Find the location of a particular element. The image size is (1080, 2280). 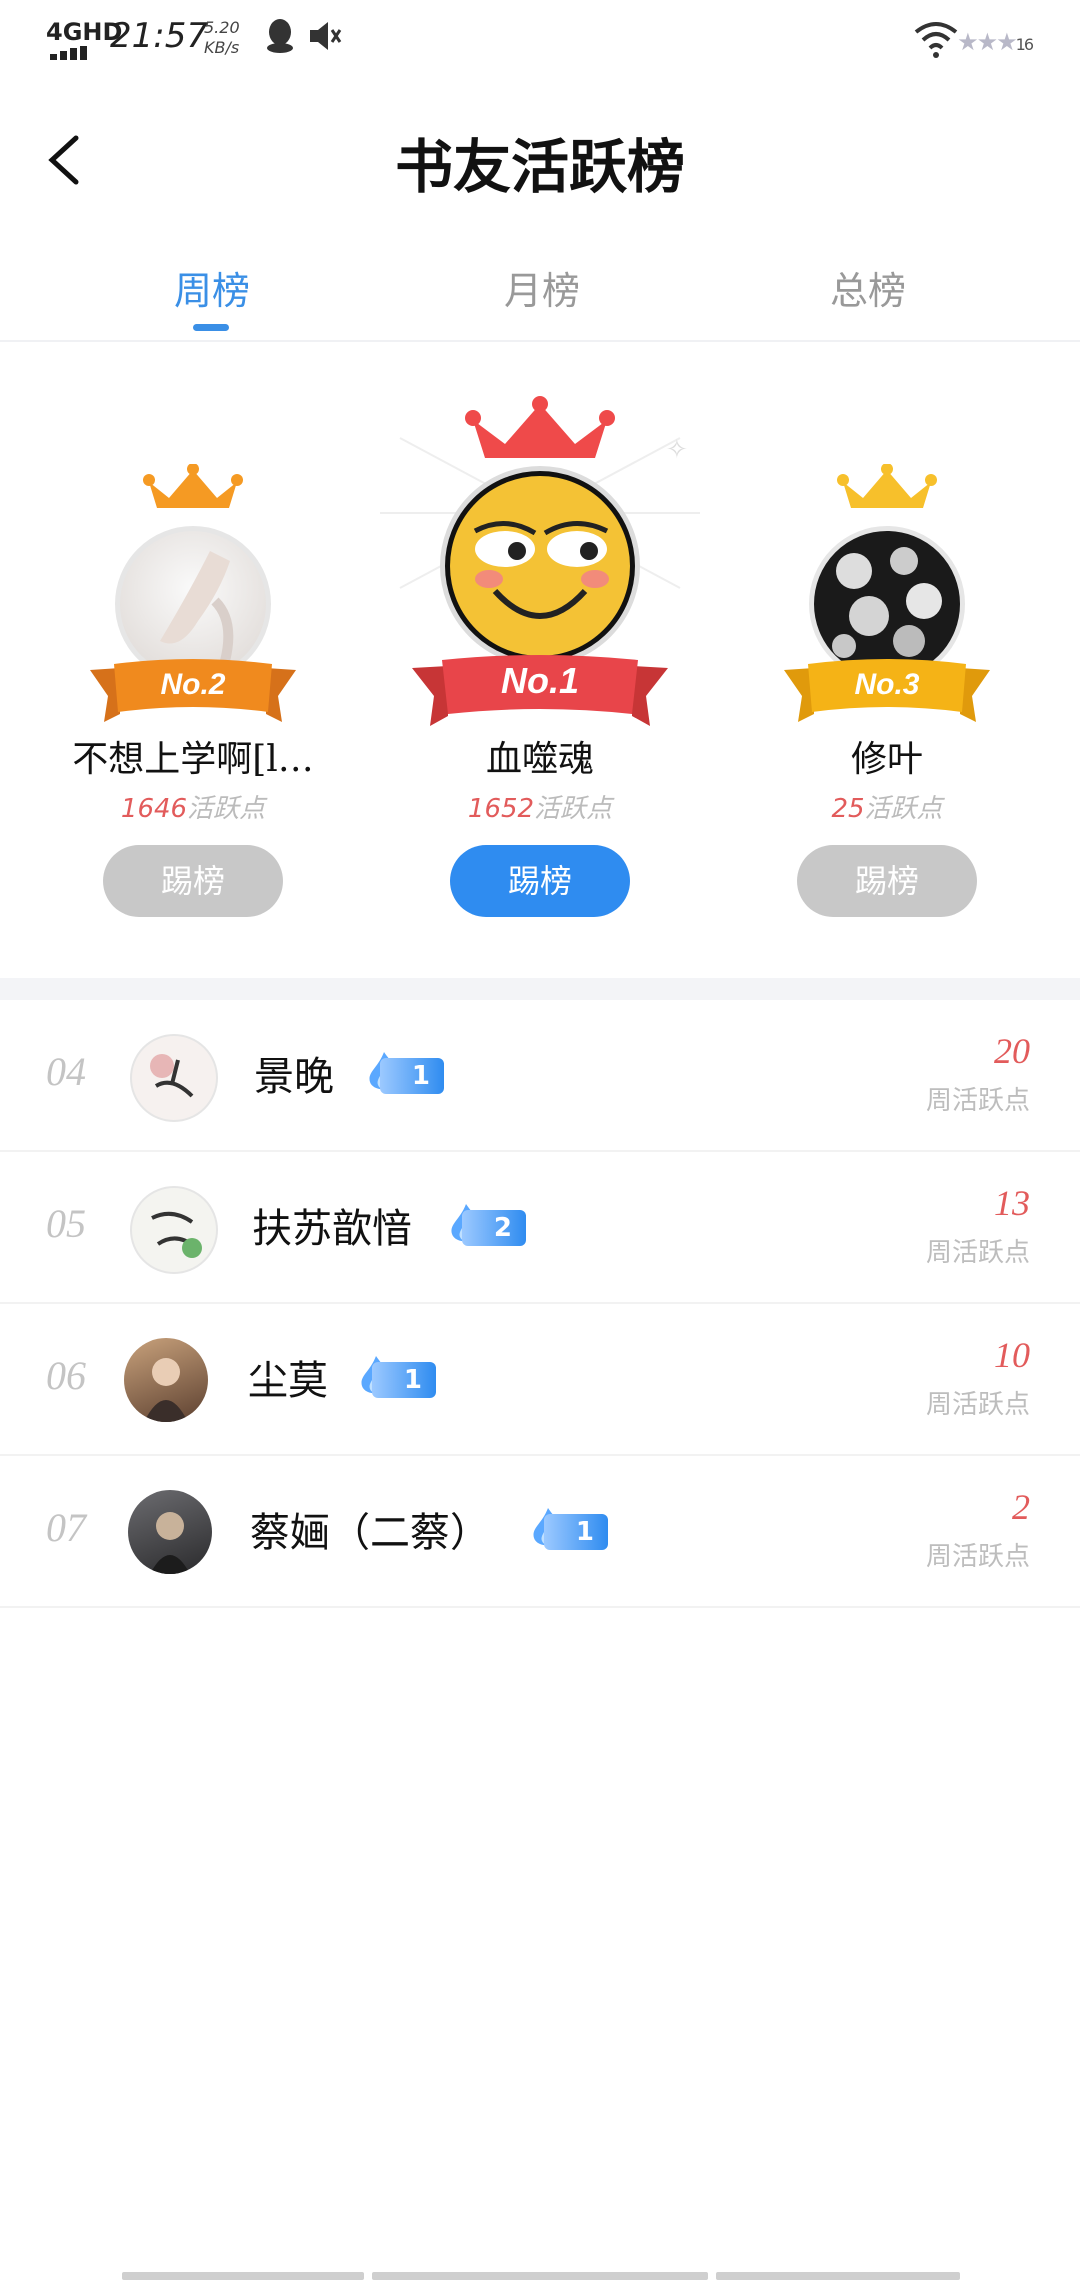

network-speed: 5.20 KB/s is located at coordinates (222, 37).